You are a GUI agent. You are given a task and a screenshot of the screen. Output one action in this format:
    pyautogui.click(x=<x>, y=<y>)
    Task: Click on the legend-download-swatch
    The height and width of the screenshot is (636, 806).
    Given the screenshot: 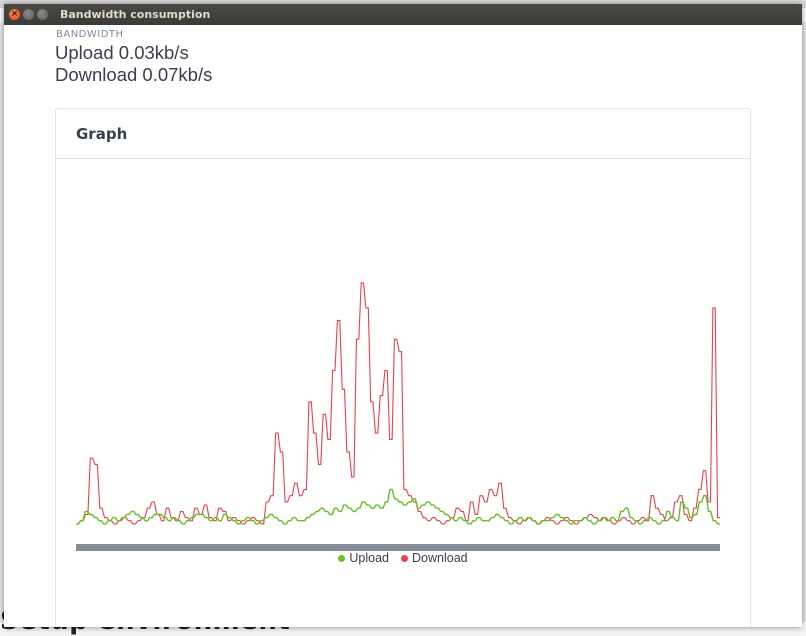 What is the action you would take?
    pyautogui.click(x=405, y=558)
    